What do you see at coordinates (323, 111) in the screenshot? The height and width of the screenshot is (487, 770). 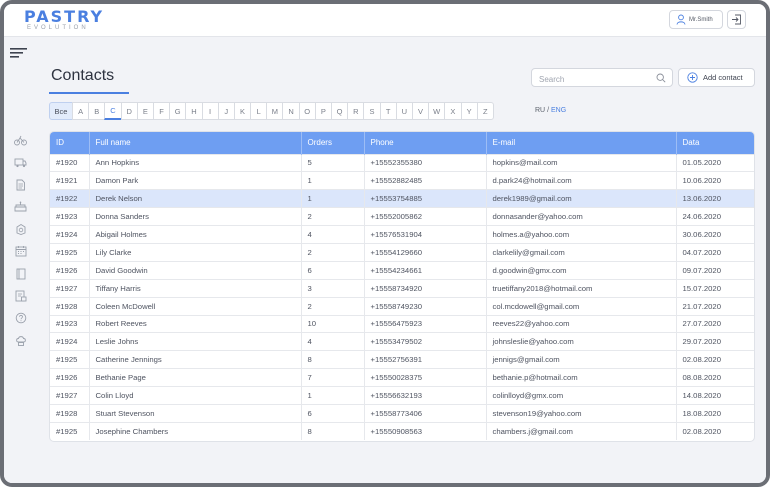 I see `filter-letter-p: P` at bounding box center [323, 111].